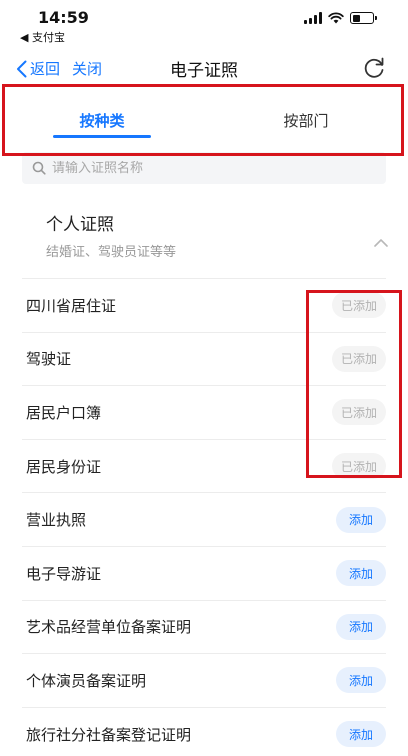 The height and width of the screenshot is (756, 408). I want to click on tab-by-department-label: 按部门, so click(306, 120).